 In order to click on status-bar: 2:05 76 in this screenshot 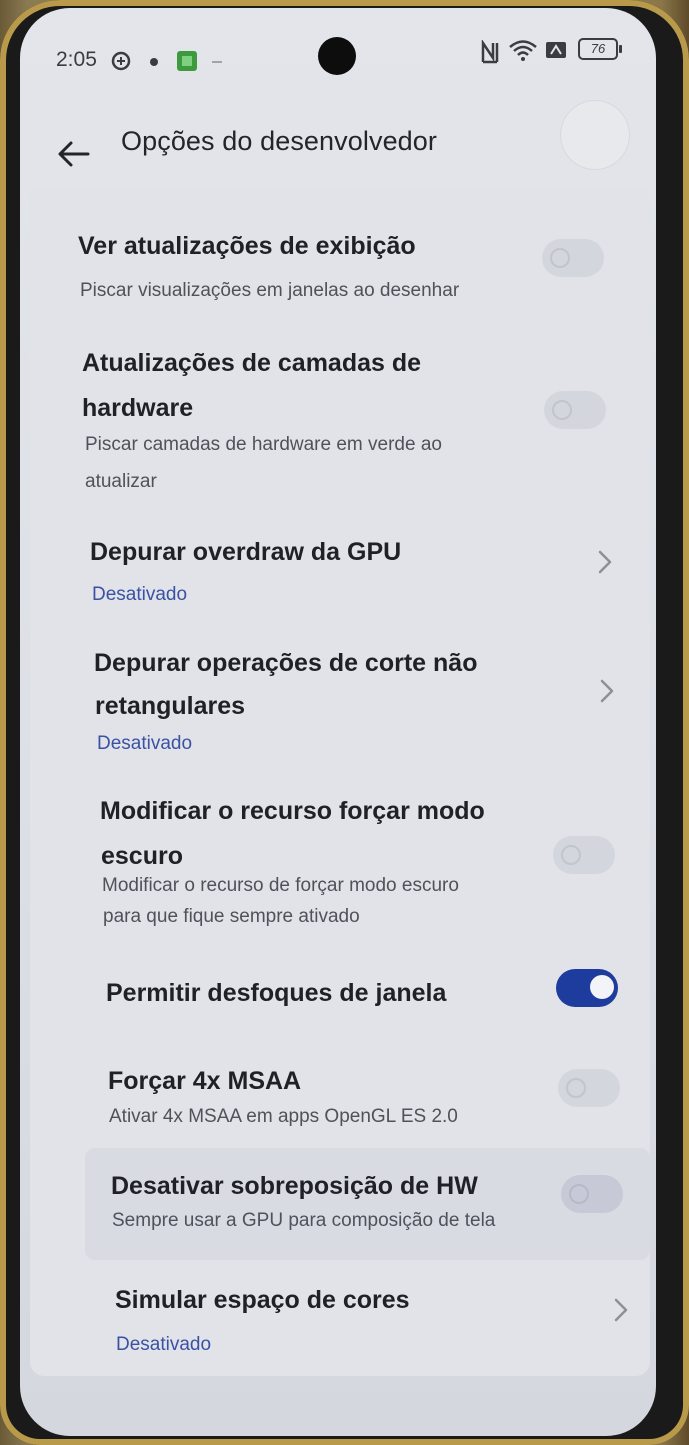, I will do `click(338, 53)`.